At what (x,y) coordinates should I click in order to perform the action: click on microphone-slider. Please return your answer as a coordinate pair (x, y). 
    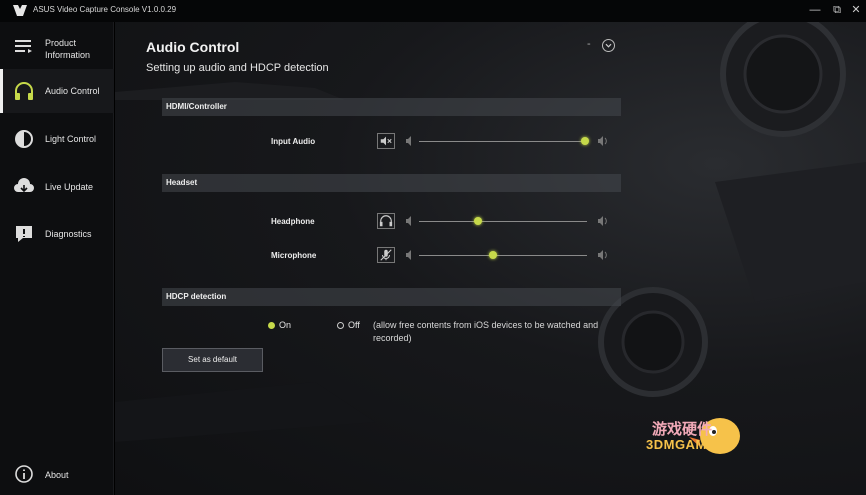
    Looking at the image, I should click on (510, 255).